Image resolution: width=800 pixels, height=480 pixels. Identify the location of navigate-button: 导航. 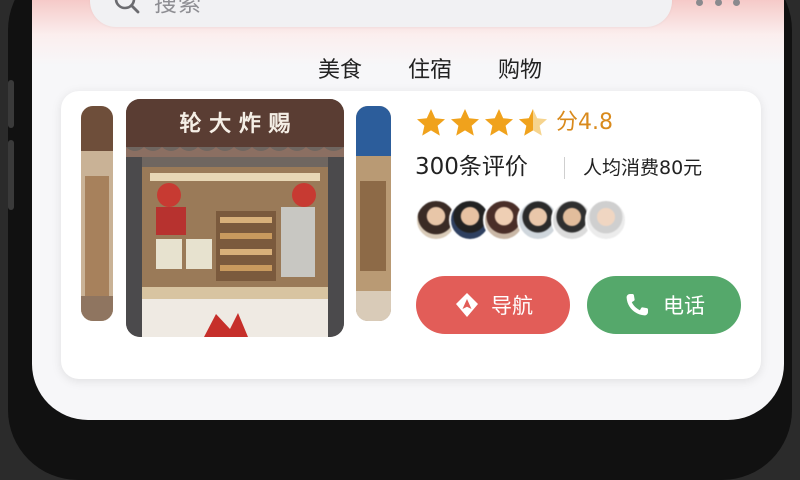
(493, 305).